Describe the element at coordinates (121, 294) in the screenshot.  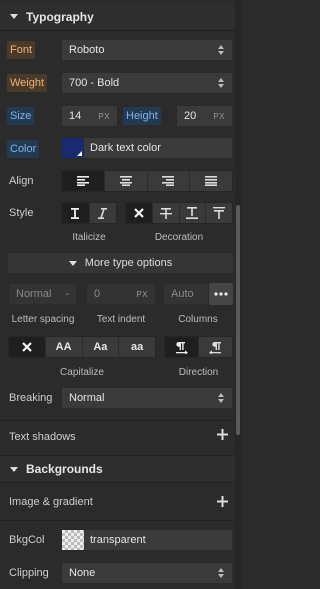
I see `text-indent-input: 0 PX` at that location.